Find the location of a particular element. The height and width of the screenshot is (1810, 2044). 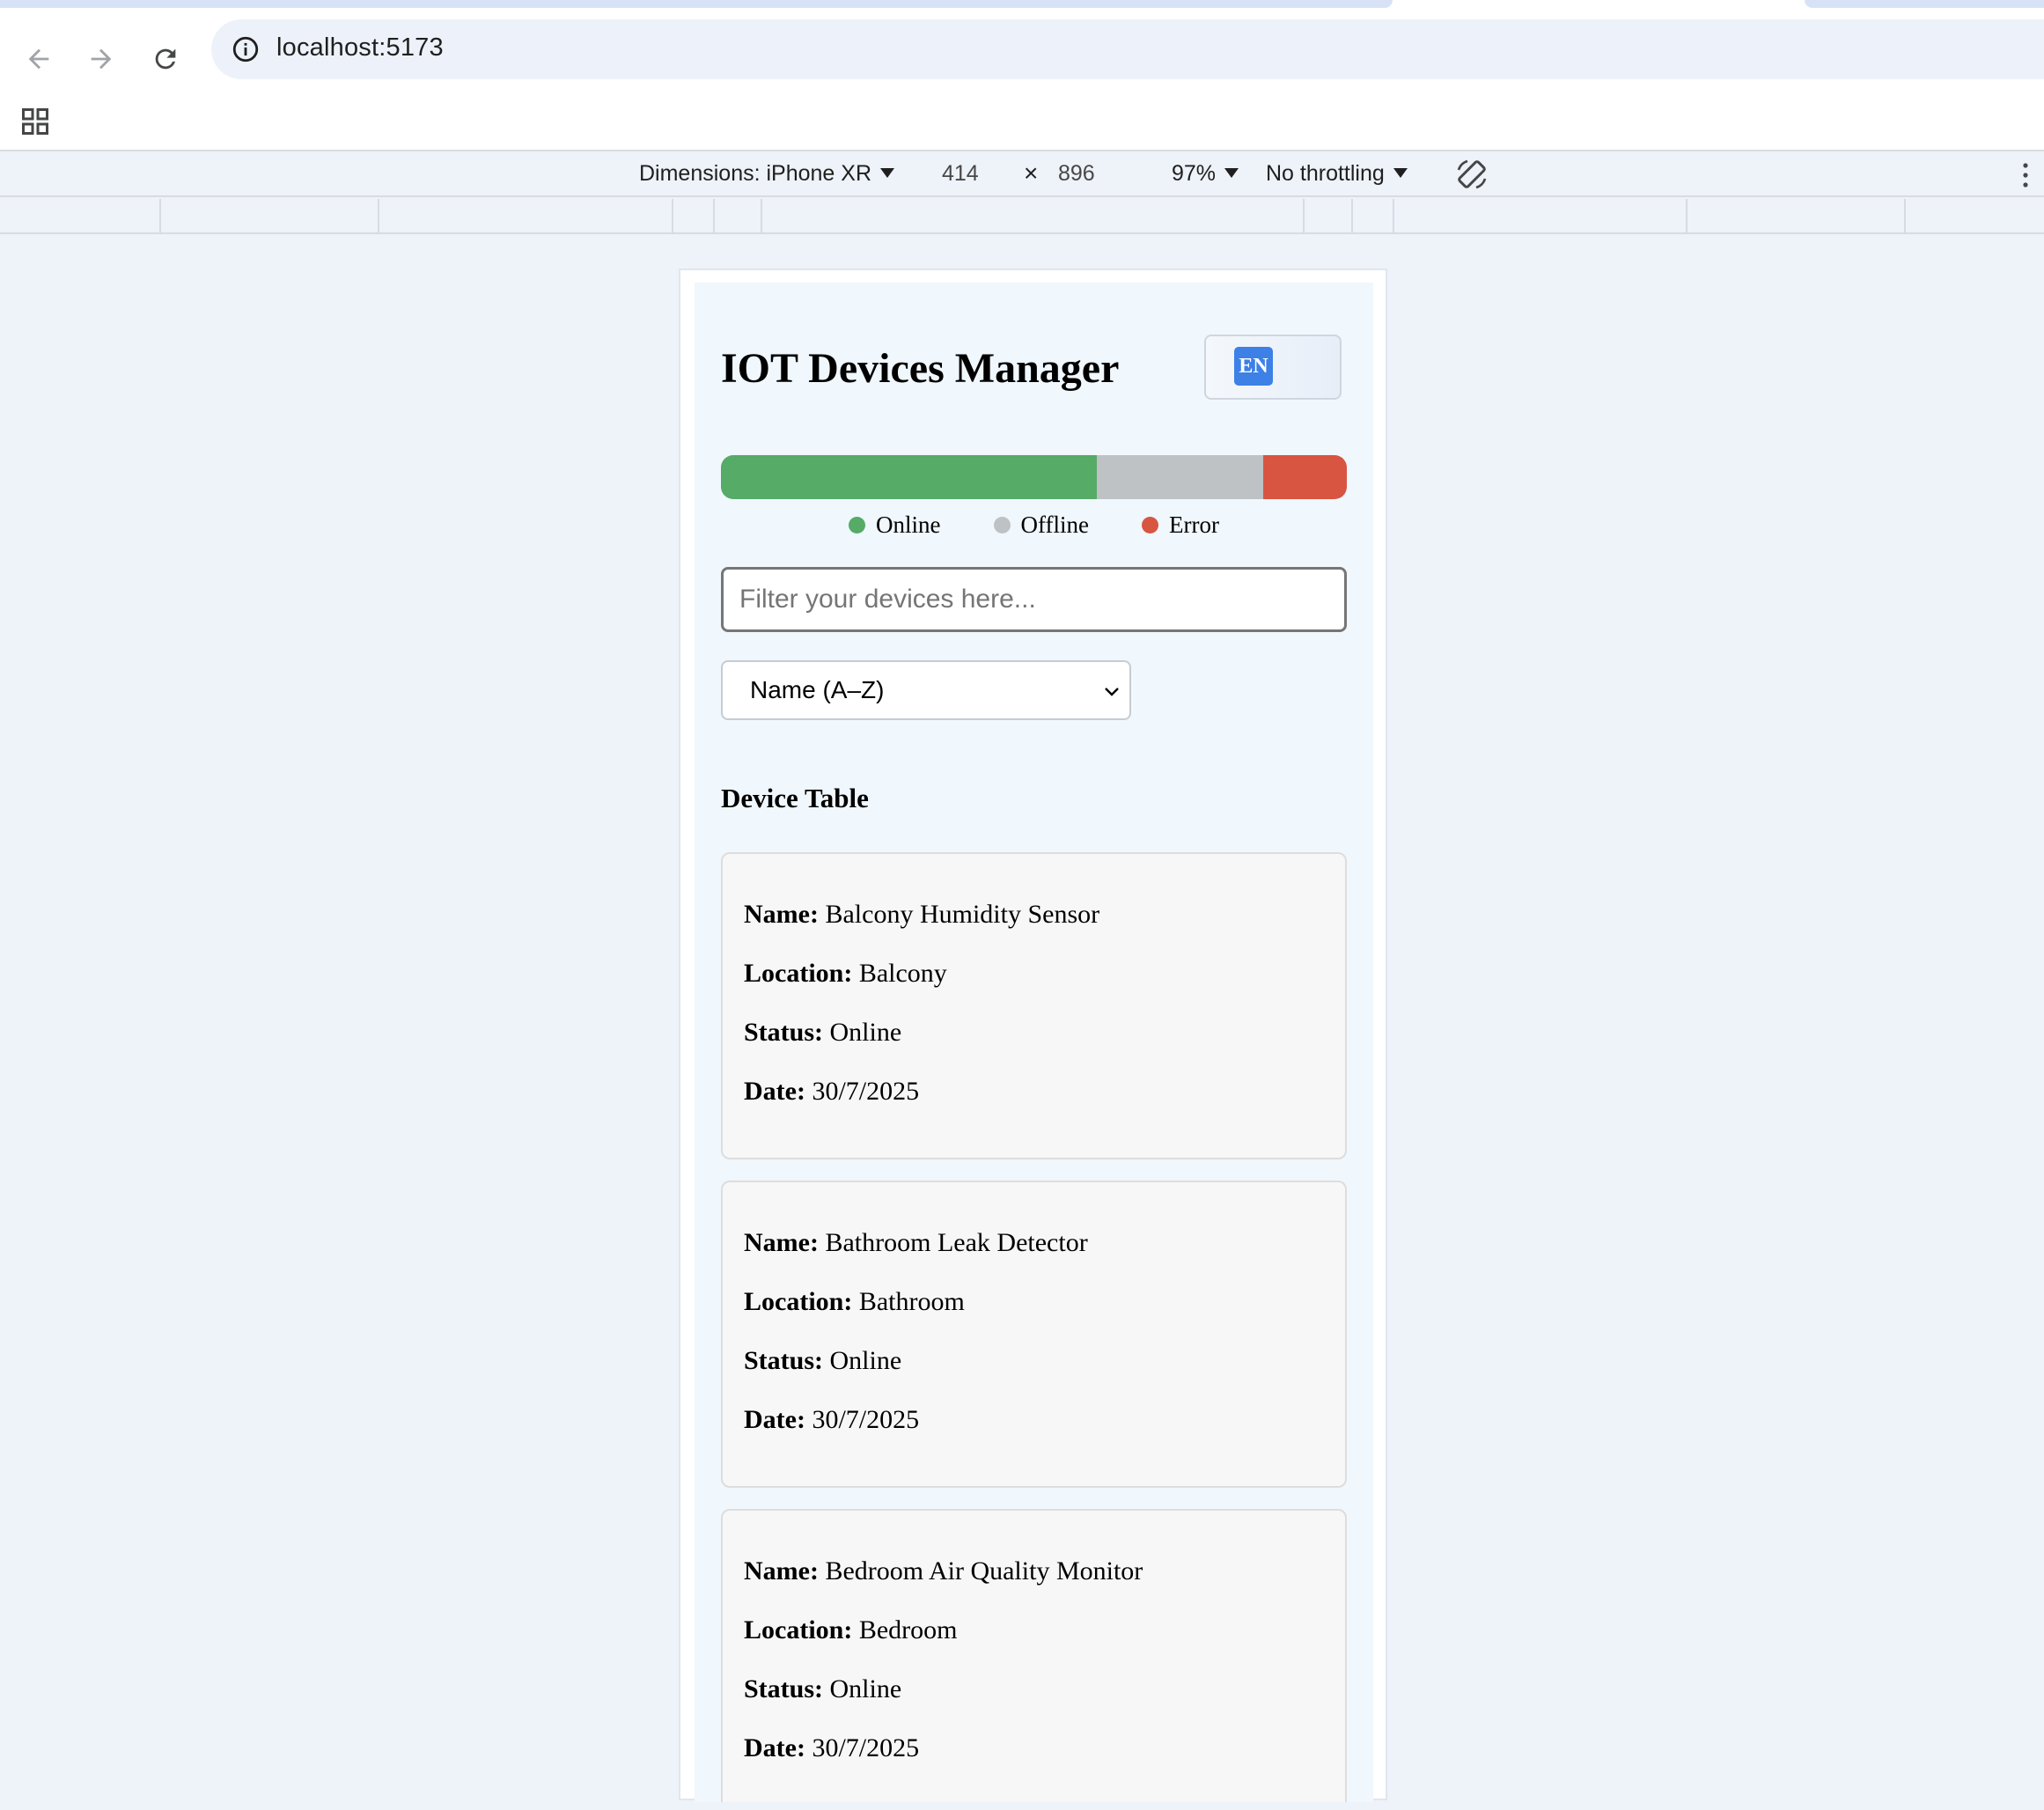

legend-online: Online is located at coordinates (895, 525).